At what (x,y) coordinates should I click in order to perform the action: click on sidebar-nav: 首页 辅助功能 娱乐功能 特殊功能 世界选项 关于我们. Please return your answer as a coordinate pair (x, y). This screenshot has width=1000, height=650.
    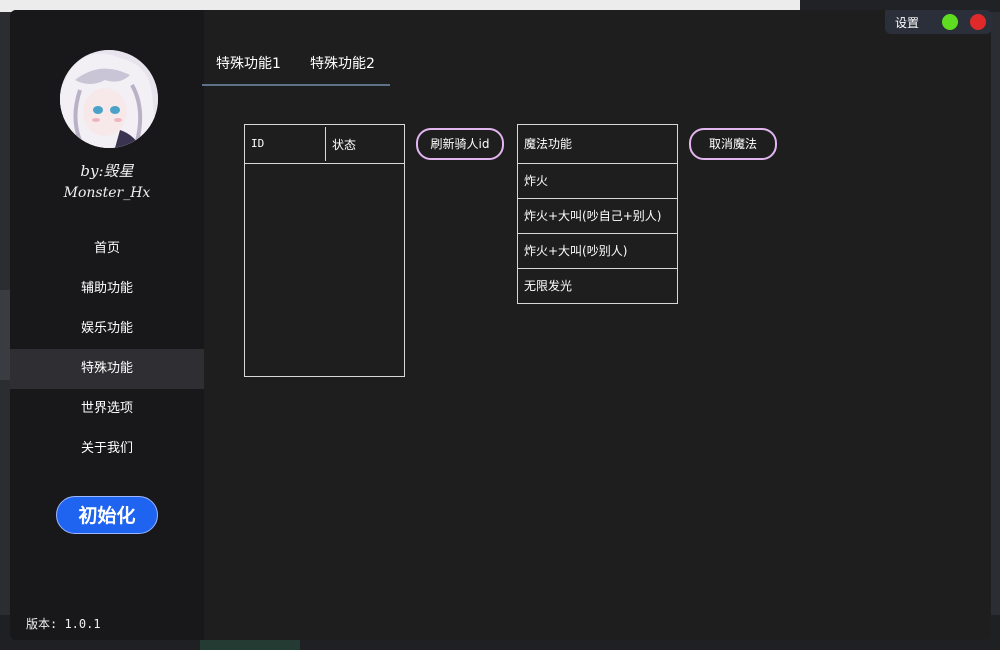
    Looking at the image, I should click on (107, 349).